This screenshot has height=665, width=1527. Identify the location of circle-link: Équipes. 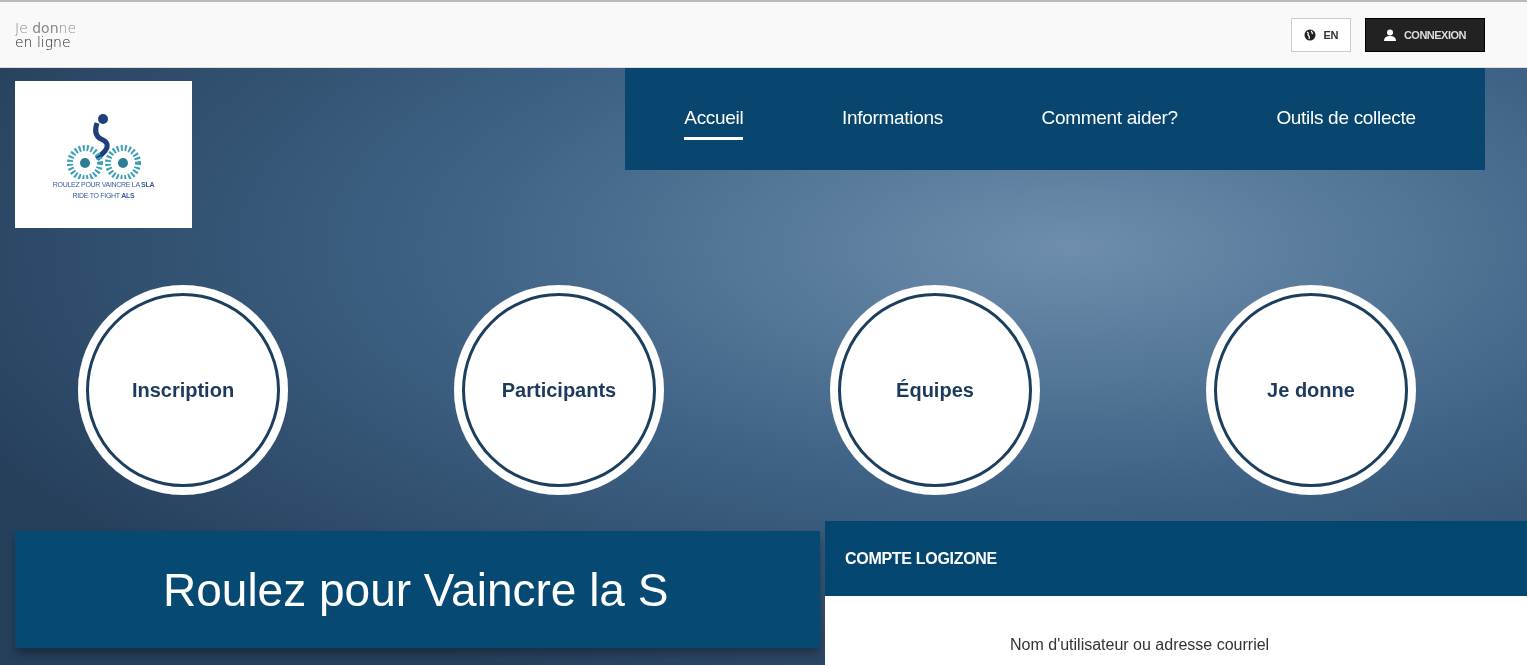
(935, 390).